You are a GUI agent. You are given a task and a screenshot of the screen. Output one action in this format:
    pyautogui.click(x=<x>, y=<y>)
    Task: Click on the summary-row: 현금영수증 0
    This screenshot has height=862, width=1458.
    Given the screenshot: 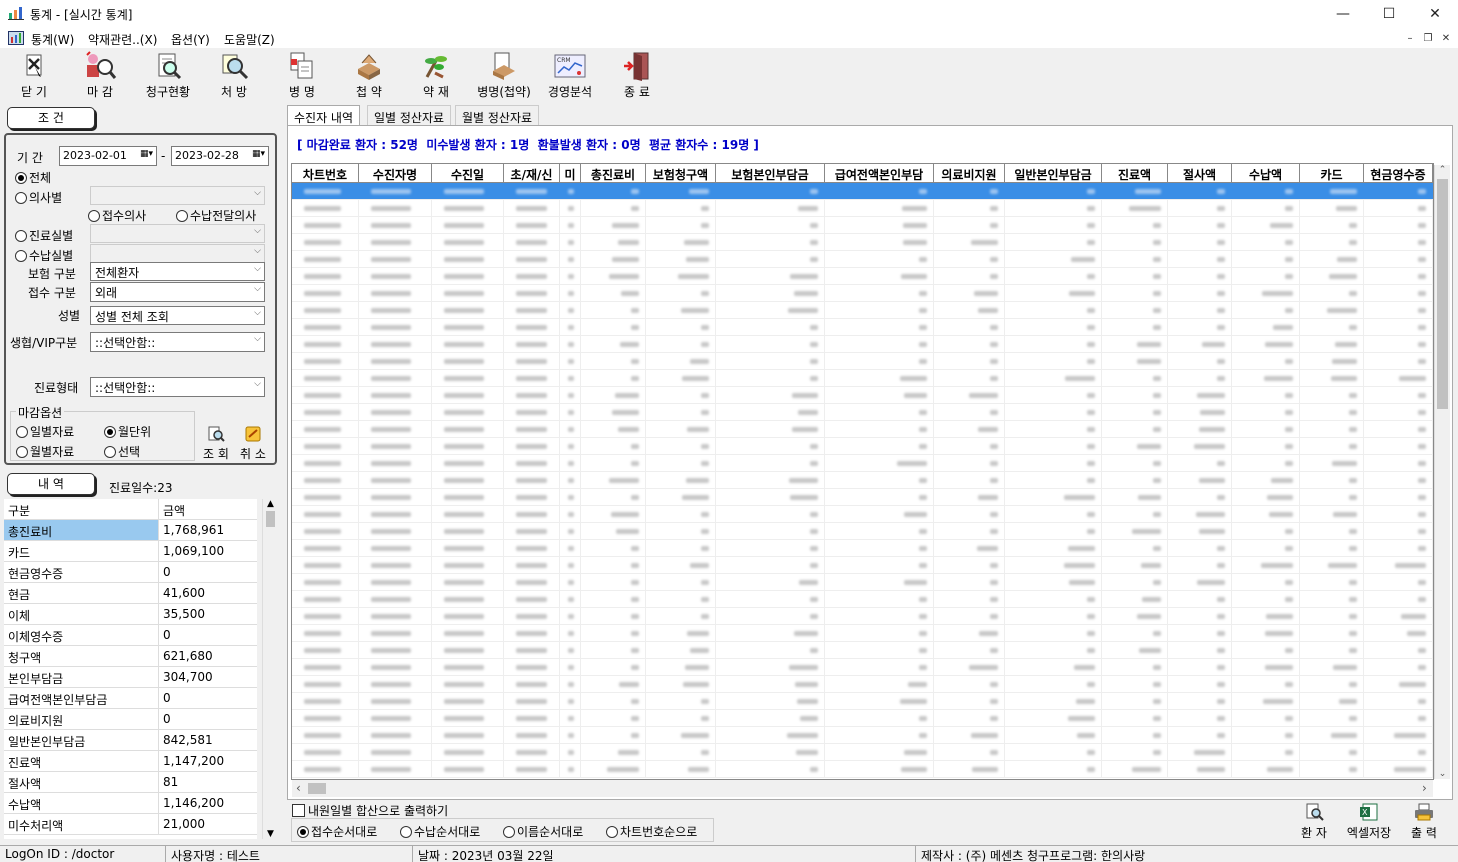 What is the action you would take?
    pyautogui.click(x=130, y=572)
    